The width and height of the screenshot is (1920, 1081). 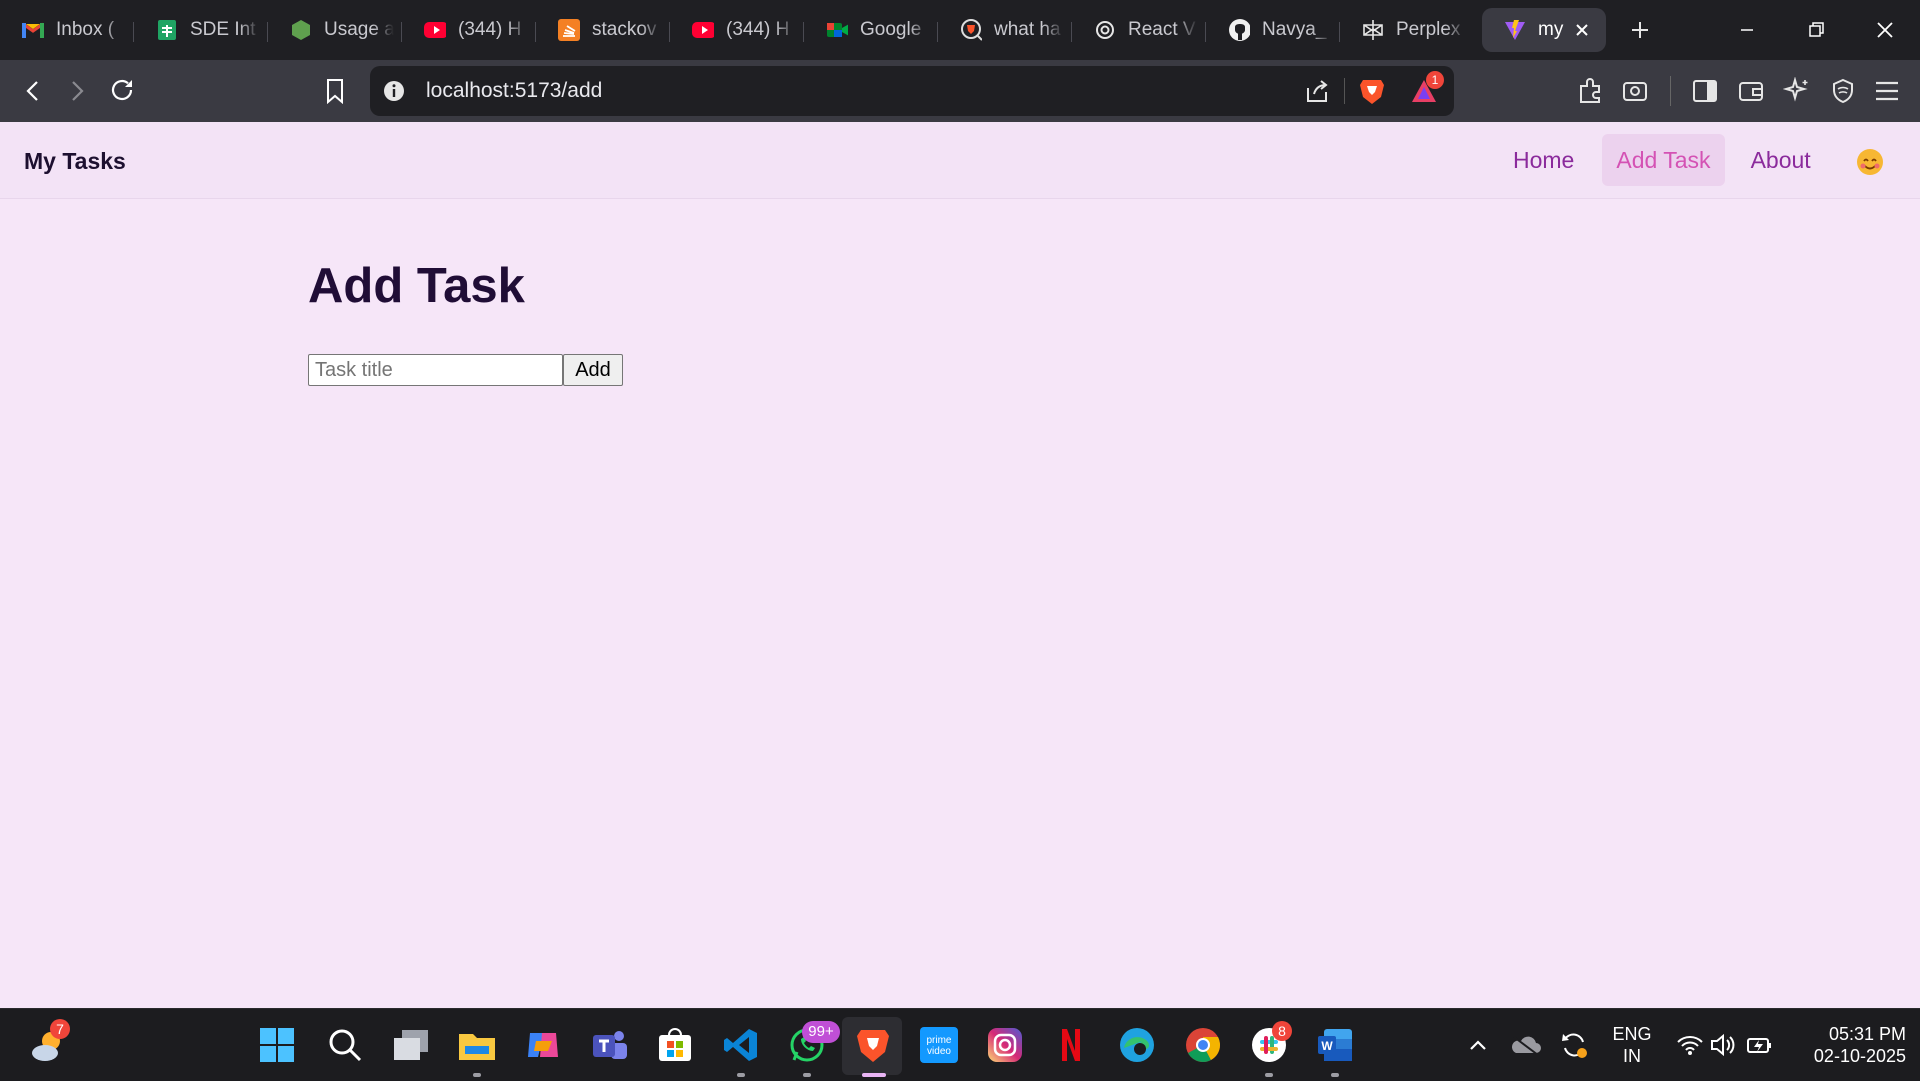 I want to click on url-text: localhost:5173/add, so click(x=514, y=91).